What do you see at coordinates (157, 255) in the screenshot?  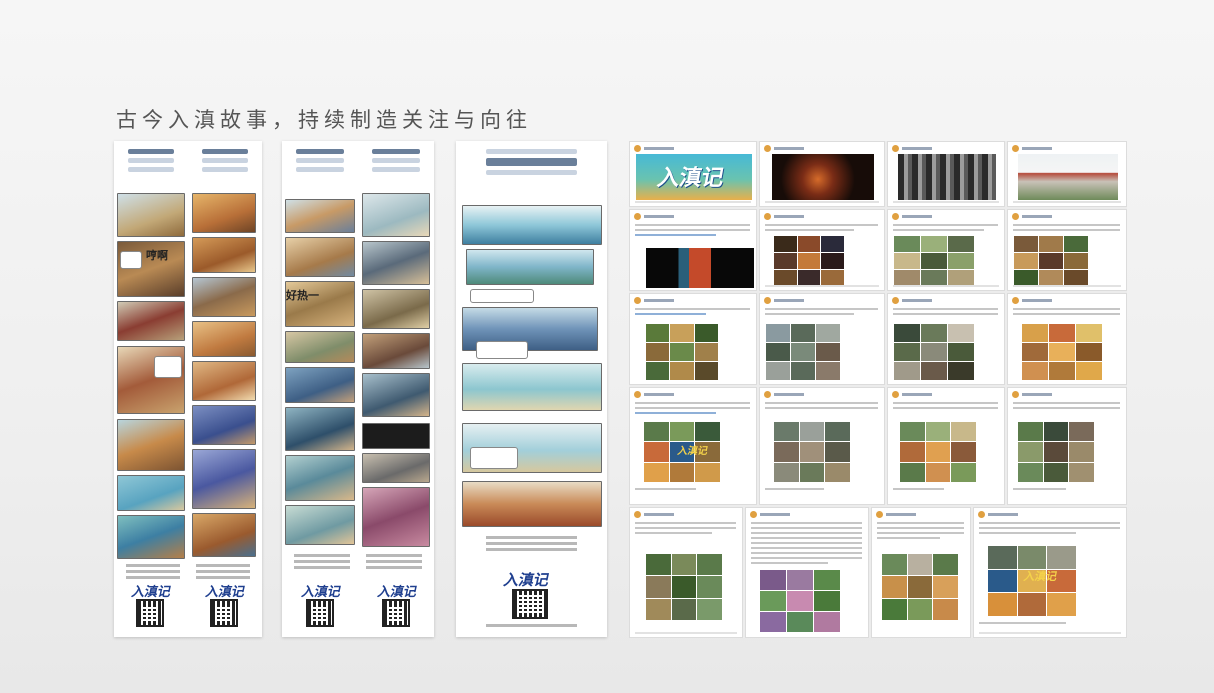 I see `comic-shout-text: 哼啊` at bounding box center [157, 255].